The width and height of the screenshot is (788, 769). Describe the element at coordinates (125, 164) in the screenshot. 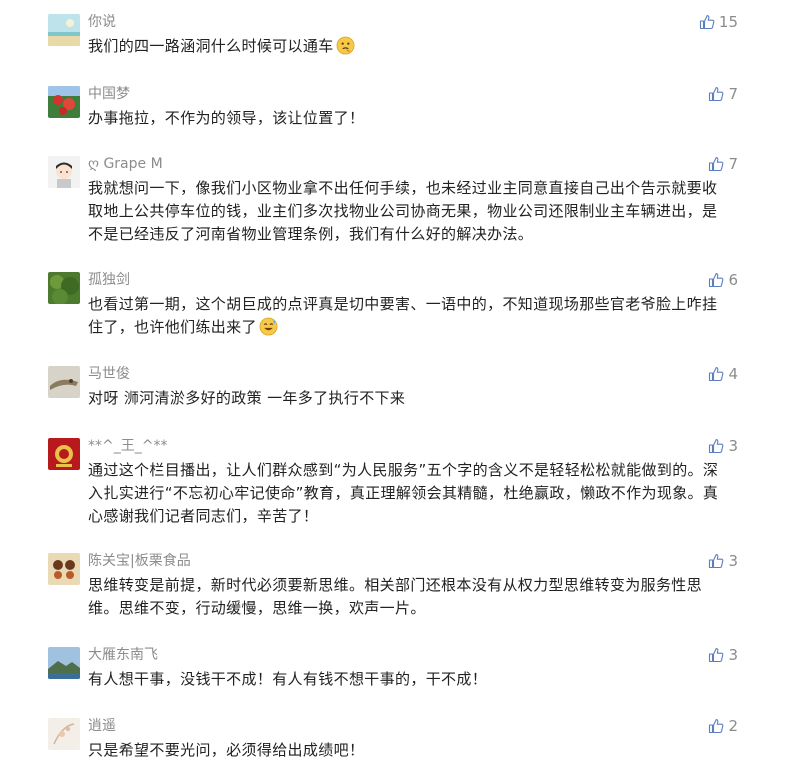

I see `commenter-name: ღ Grape M` at that location.